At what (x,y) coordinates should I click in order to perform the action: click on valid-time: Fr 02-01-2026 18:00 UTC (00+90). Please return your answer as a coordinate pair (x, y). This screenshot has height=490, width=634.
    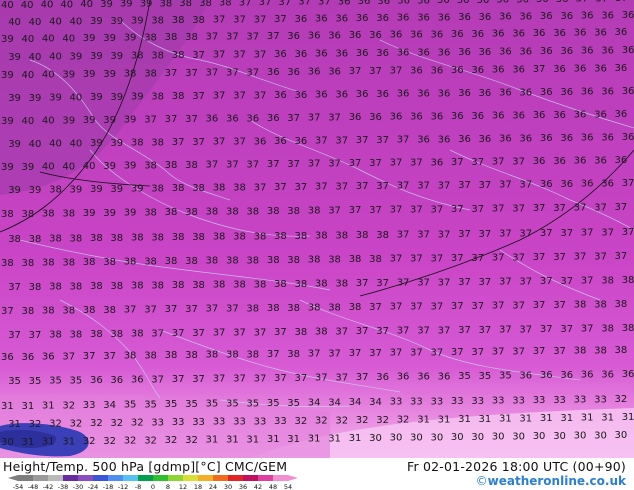
    Looking at the image, I should click on (516, 466).